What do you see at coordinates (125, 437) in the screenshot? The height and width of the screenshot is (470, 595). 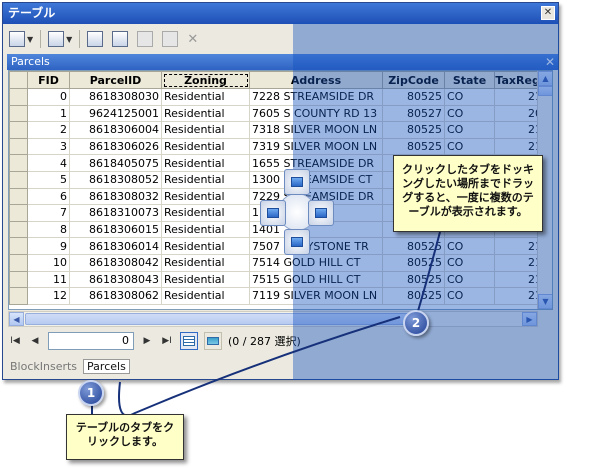 I see `step-1-callout: テーブルのタブをクリックします。` at bounding box center [125, 437].